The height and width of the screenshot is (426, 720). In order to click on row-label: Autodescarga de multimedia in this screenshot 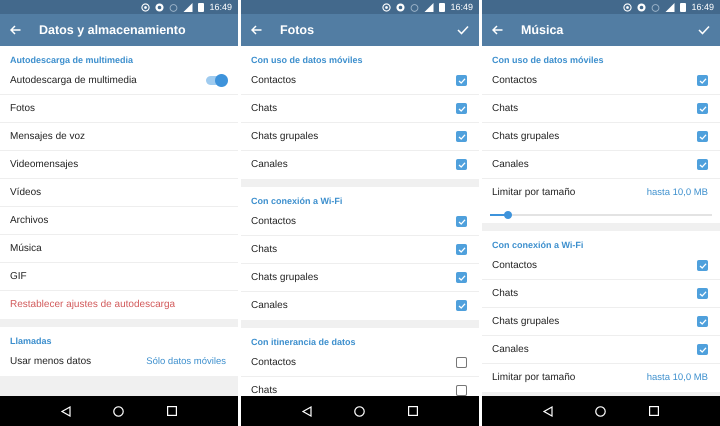, I will do `click(73, 80)`.